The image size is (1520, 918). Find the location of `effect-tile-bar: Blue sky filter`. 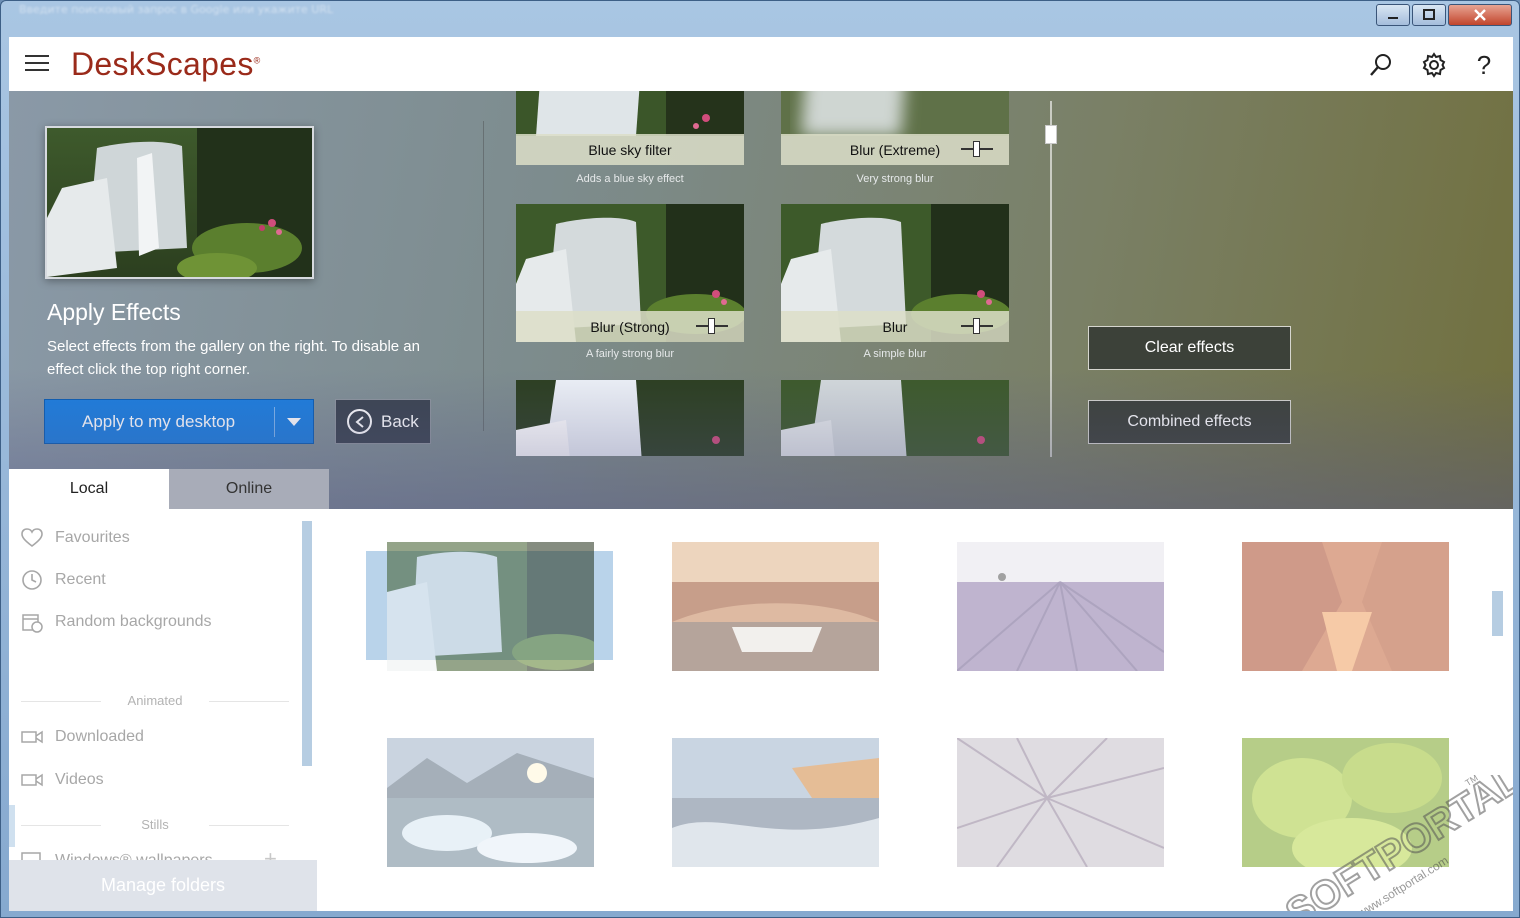

effect-tile-bar: Blue sky filter is located at coordinates (630, 149).